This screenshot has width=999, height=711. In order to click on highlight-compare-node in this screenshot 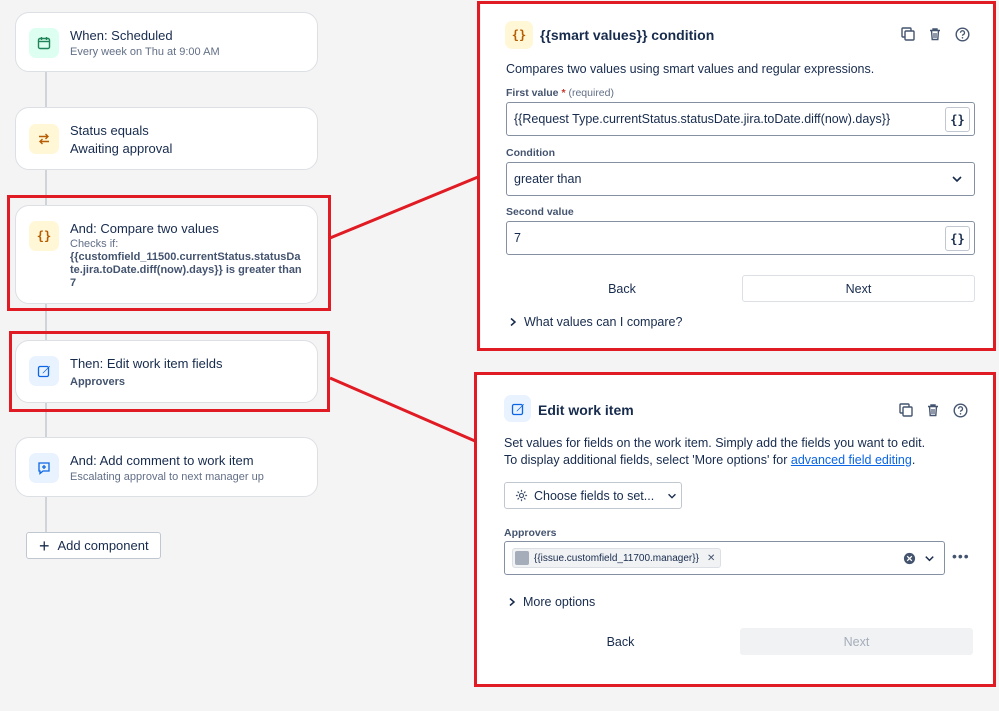, I will do `click(169, 253)`.